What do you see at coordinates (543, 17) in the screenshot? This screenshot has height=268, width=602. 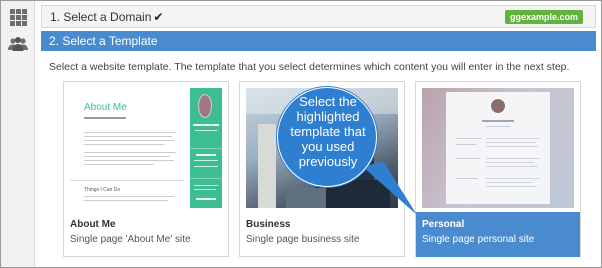 I see `domain-badge: ggexample.com` at bounding box center [543, 17].